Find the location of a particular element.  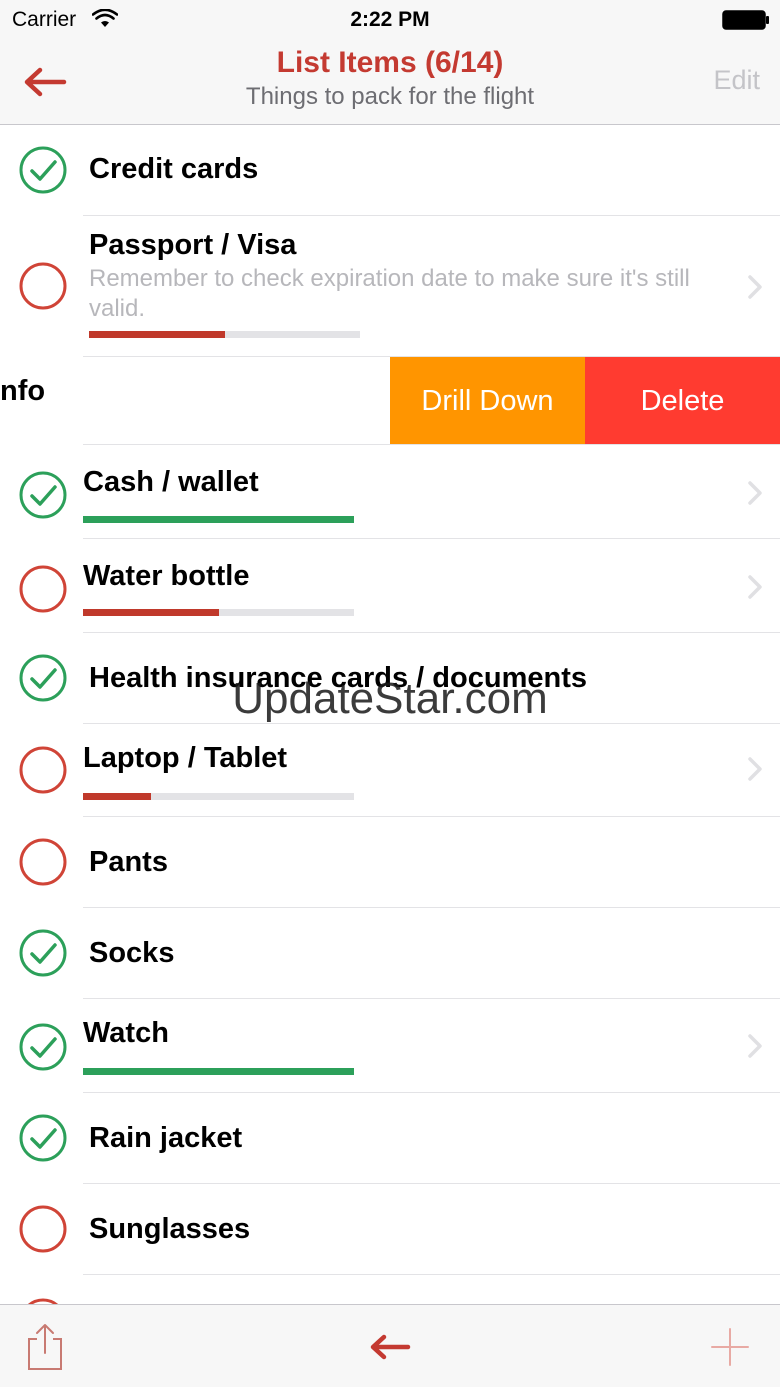

list-item: Credit cards is located at coordinates (390, 171).